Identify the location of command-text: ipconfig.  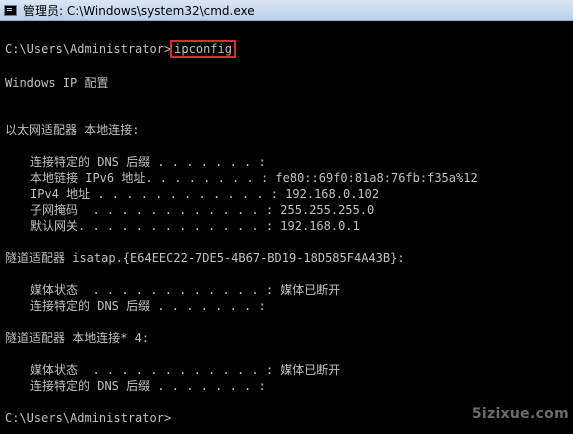
(203, 49).